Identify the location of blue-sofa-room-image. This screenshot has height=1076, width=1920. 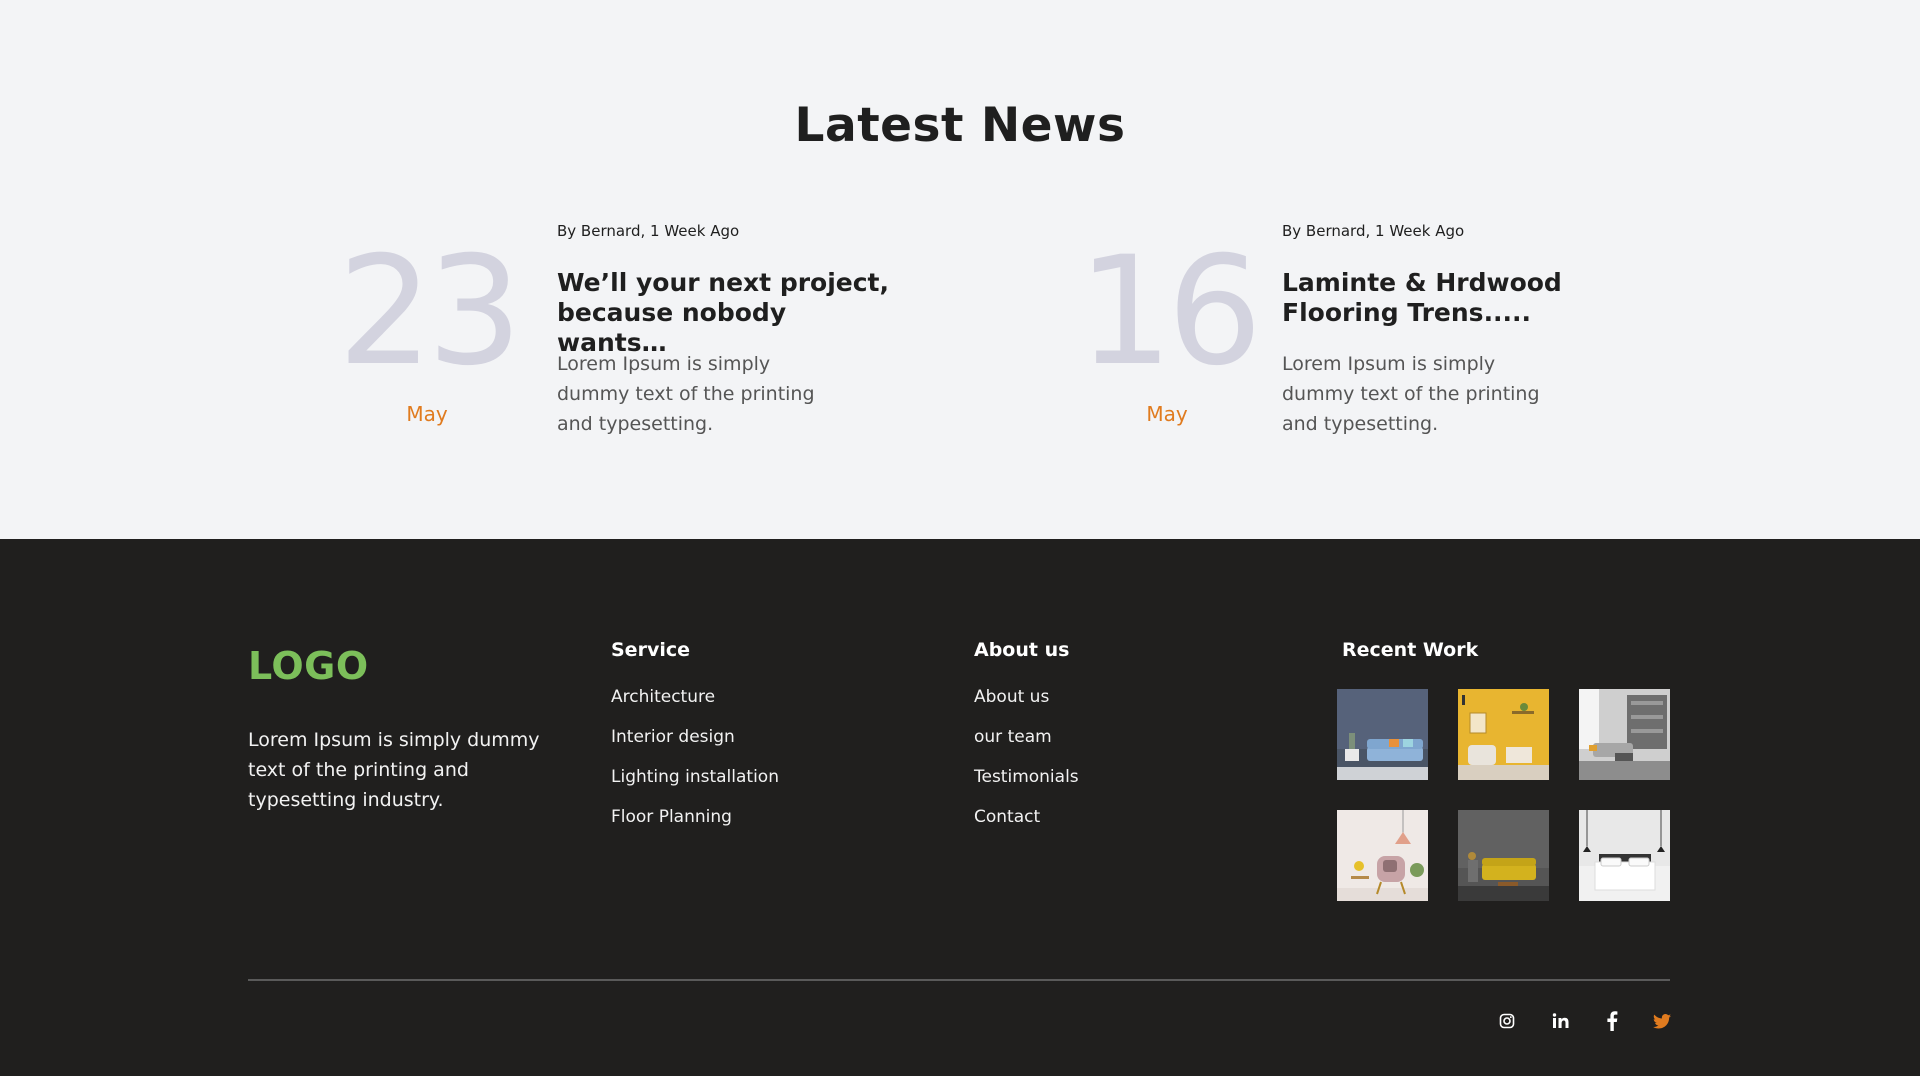
(1382, 734).